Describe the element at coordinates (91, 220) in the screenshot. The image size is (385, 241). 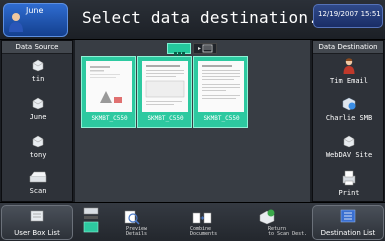
I see `scanner-panel-icon` at that location.